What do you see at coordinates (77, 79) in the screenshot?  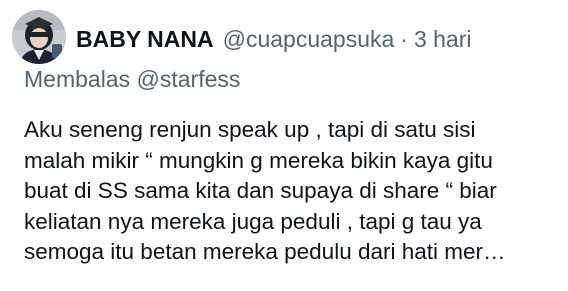 I see `reply-prefix: Membalas` at bounding box center [77, 79].